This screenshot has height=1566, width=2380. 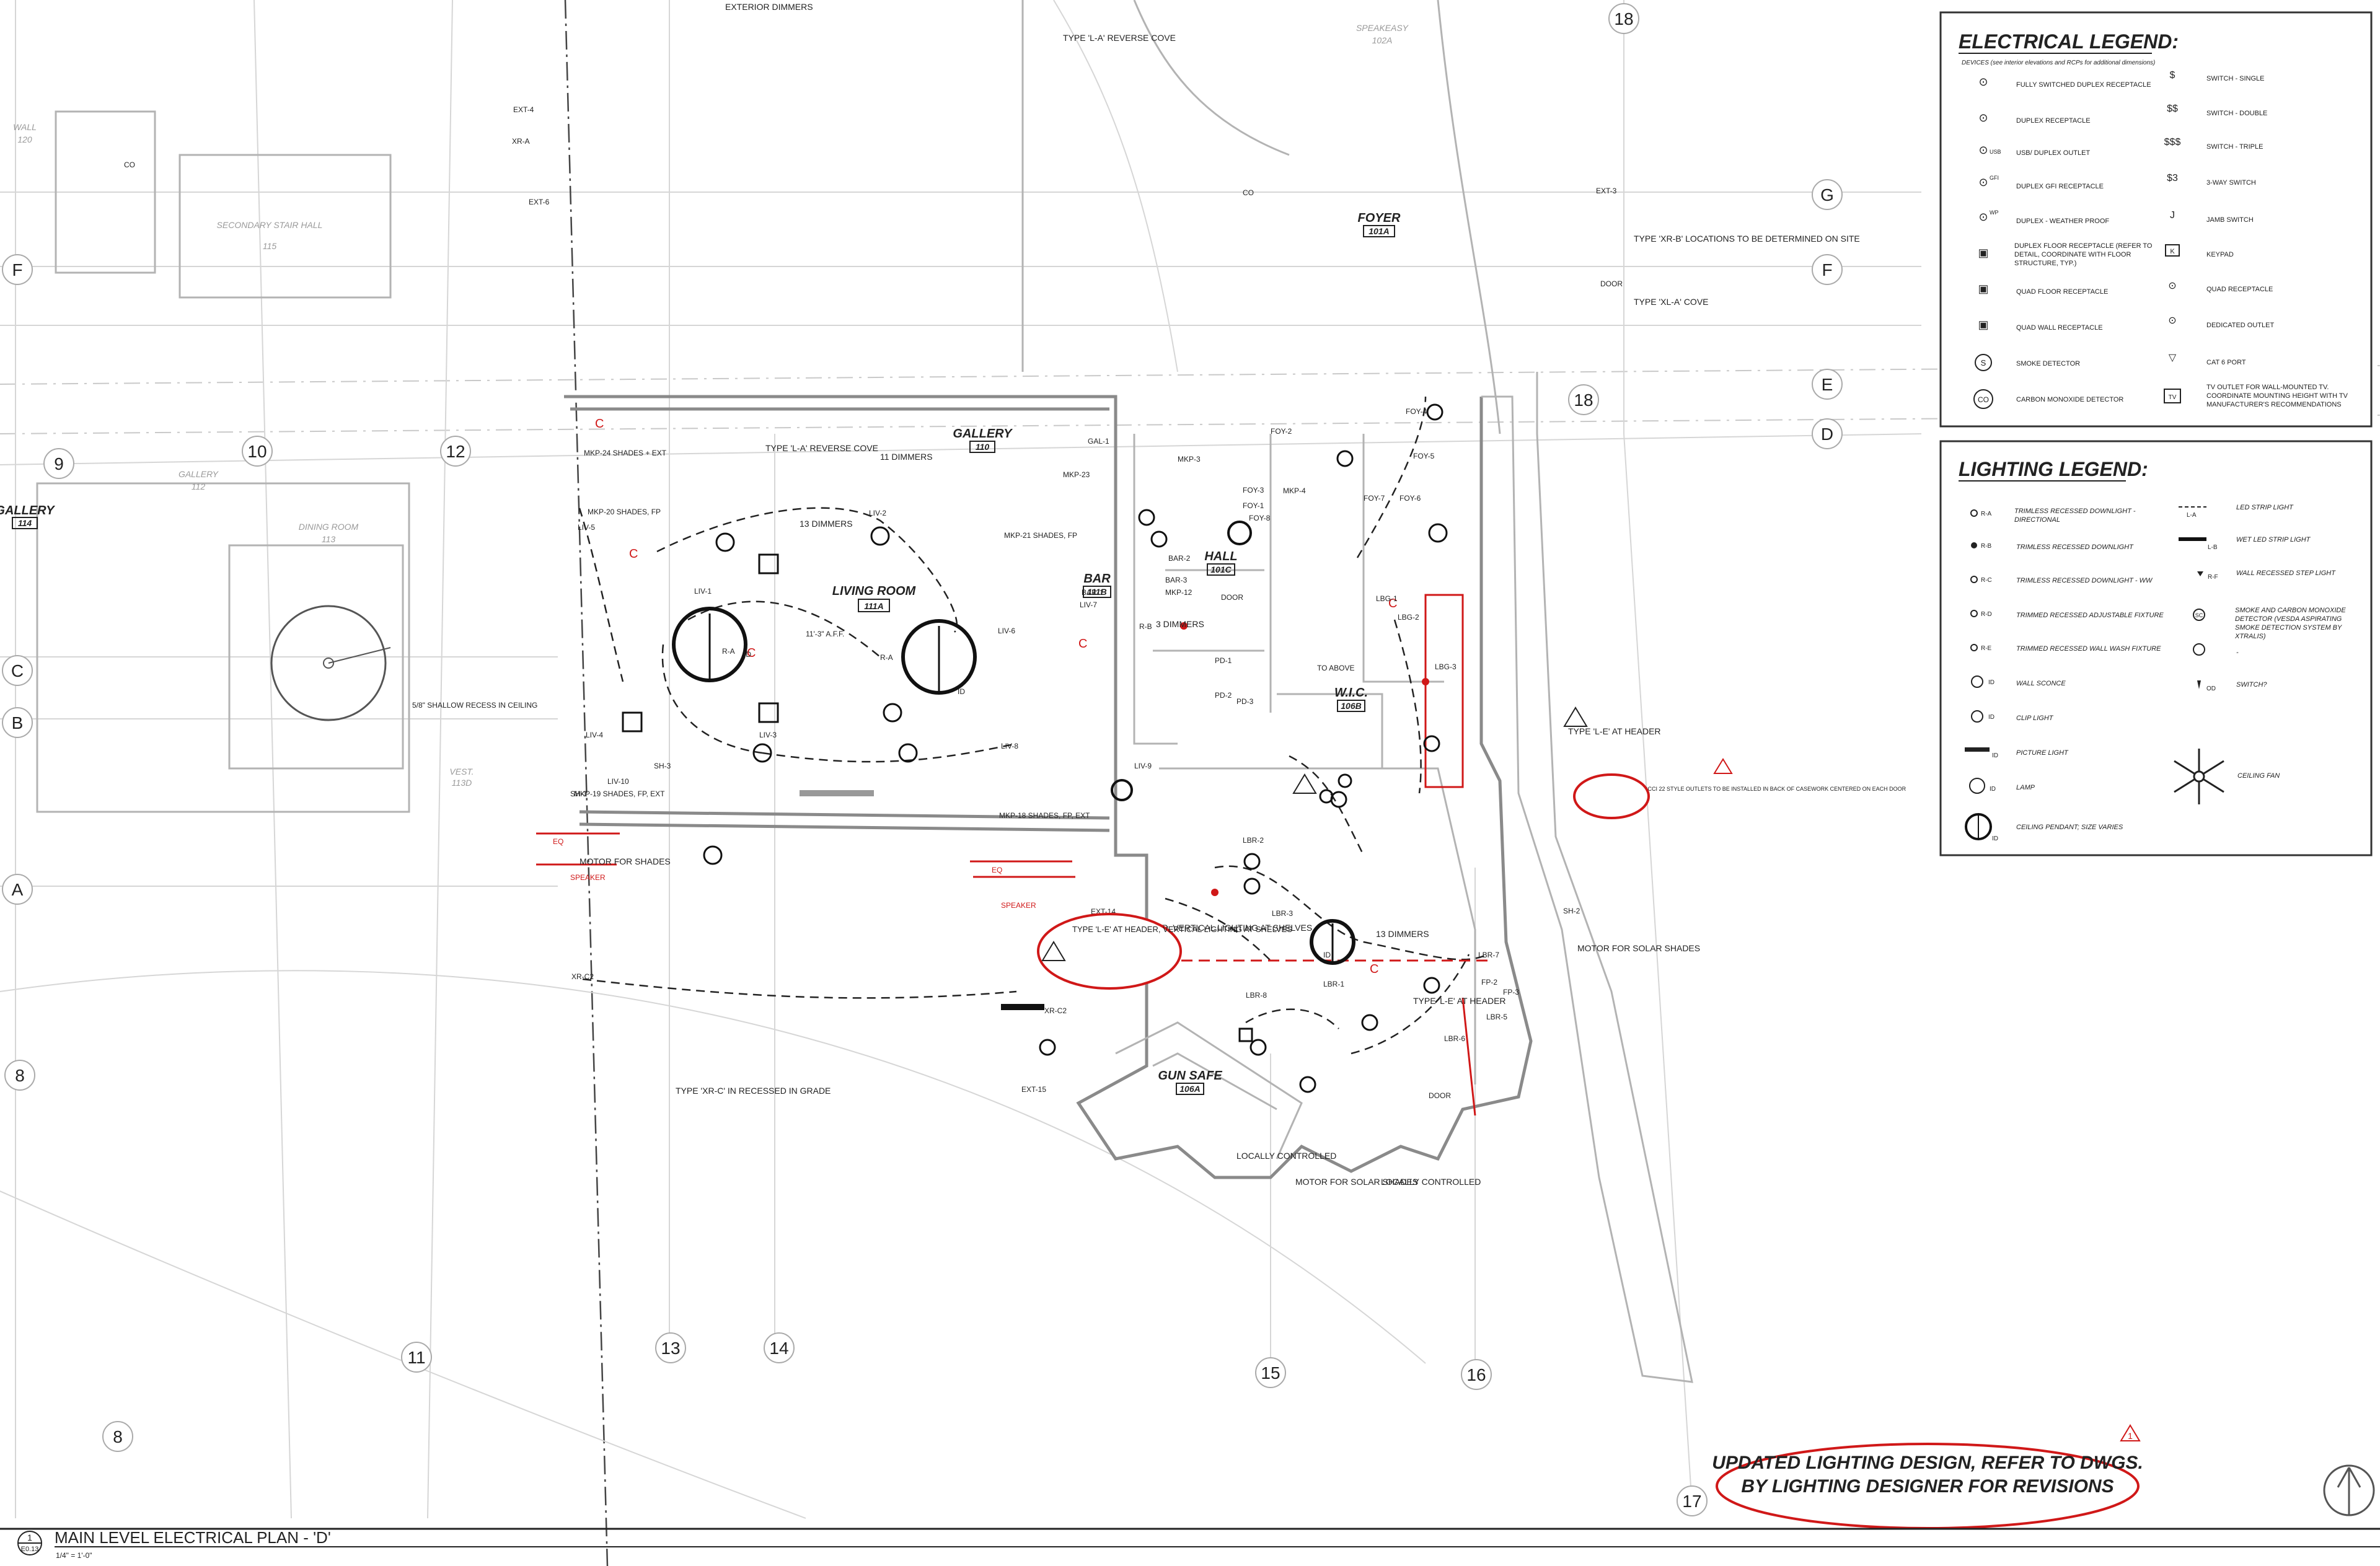 I want to click on svg-text: LIV-5, so click(x=586, y=527).